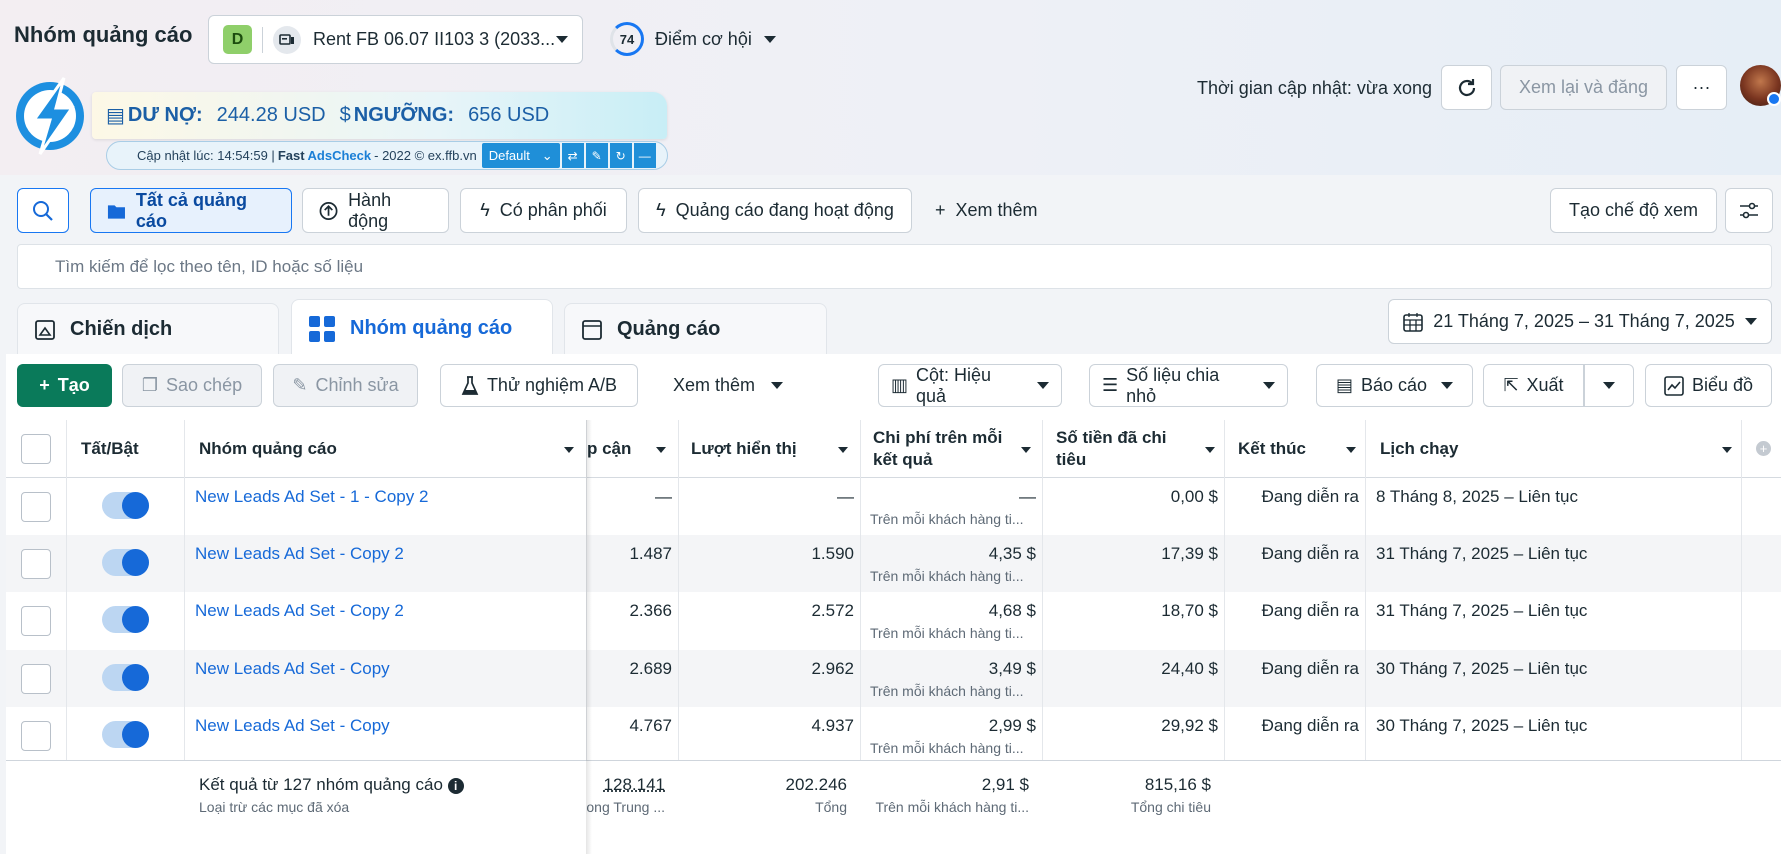 The image size is (1781, 854). Describe the element at coordinates (1583, 87) in the screenshot. I see `review-publish-button: Xem lại và đăng` at that location.